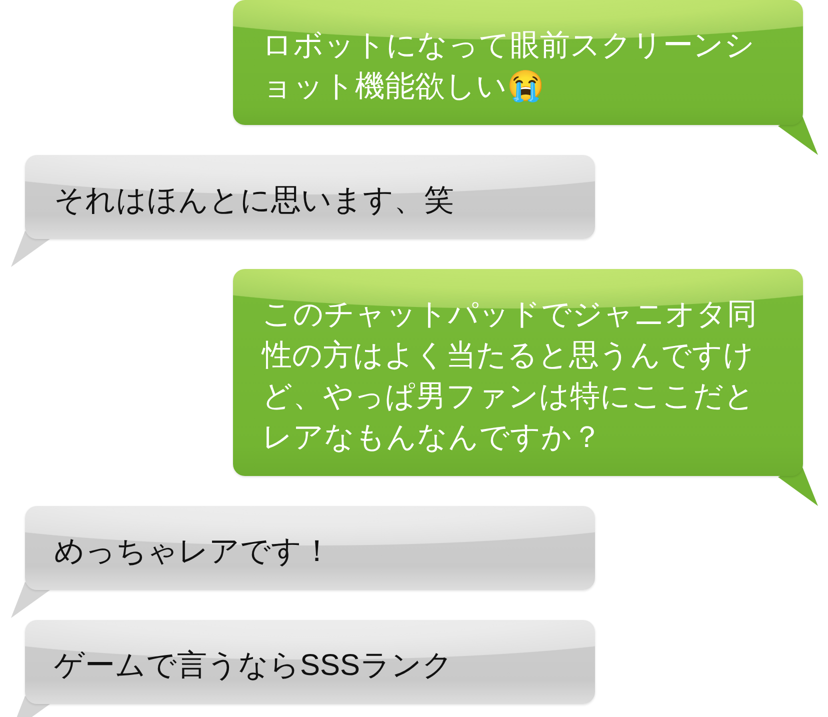 The width and height of the screenshot is (828, 717). What do you see at coordinates (254, 201) in the screenshot?
I see `message-text: それはほんとに思います、笑` at bounding box center [254, 201].